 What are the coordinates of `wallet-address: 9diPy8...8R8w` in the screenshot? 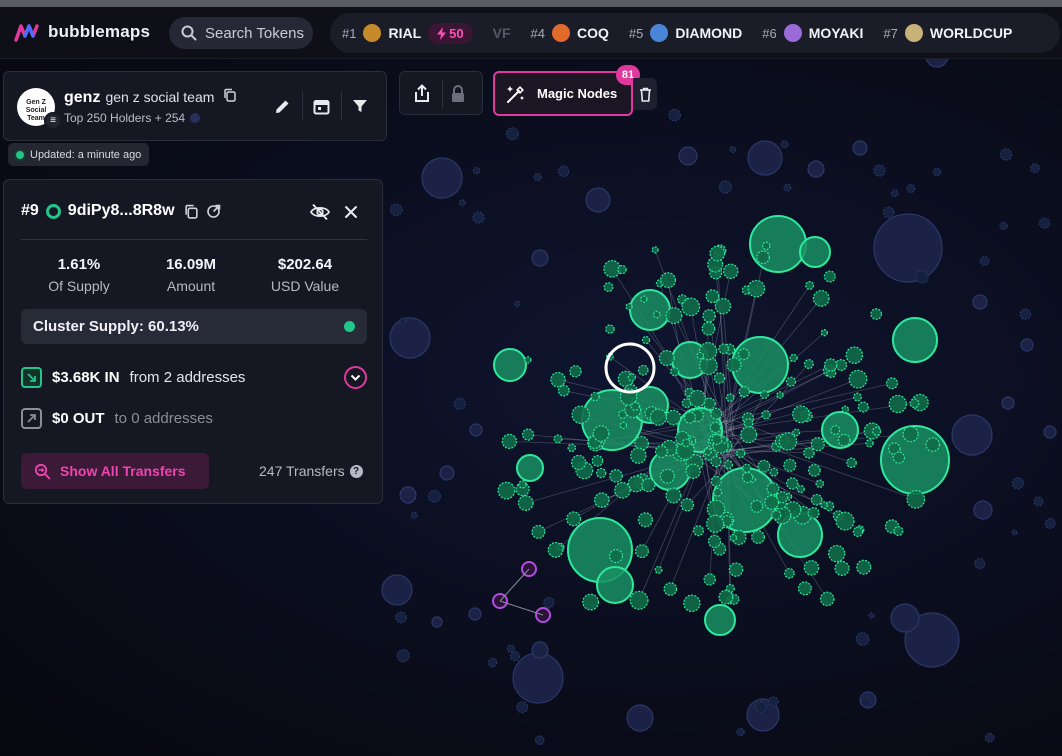 It's located at (121, 211).